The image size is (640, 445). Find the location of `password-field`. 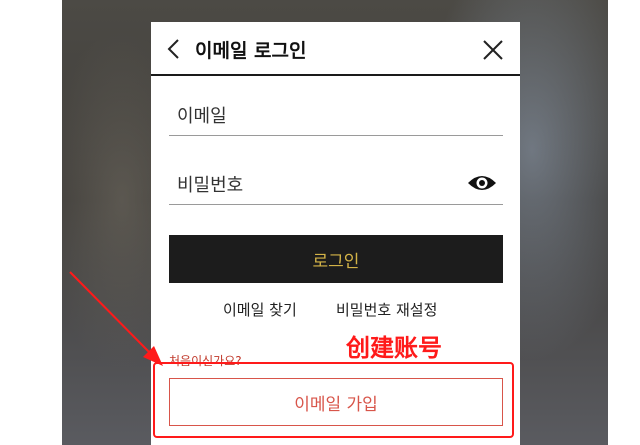

password-field is located at coordinates (317, 185).